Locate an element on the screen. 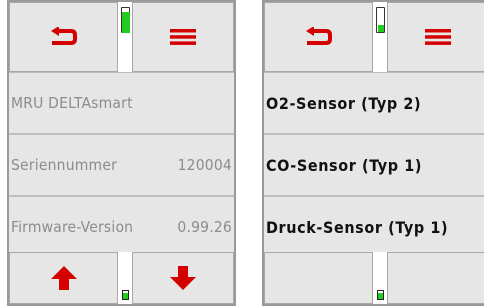  serial-value: 120004 is located at coordinates (204, 165).